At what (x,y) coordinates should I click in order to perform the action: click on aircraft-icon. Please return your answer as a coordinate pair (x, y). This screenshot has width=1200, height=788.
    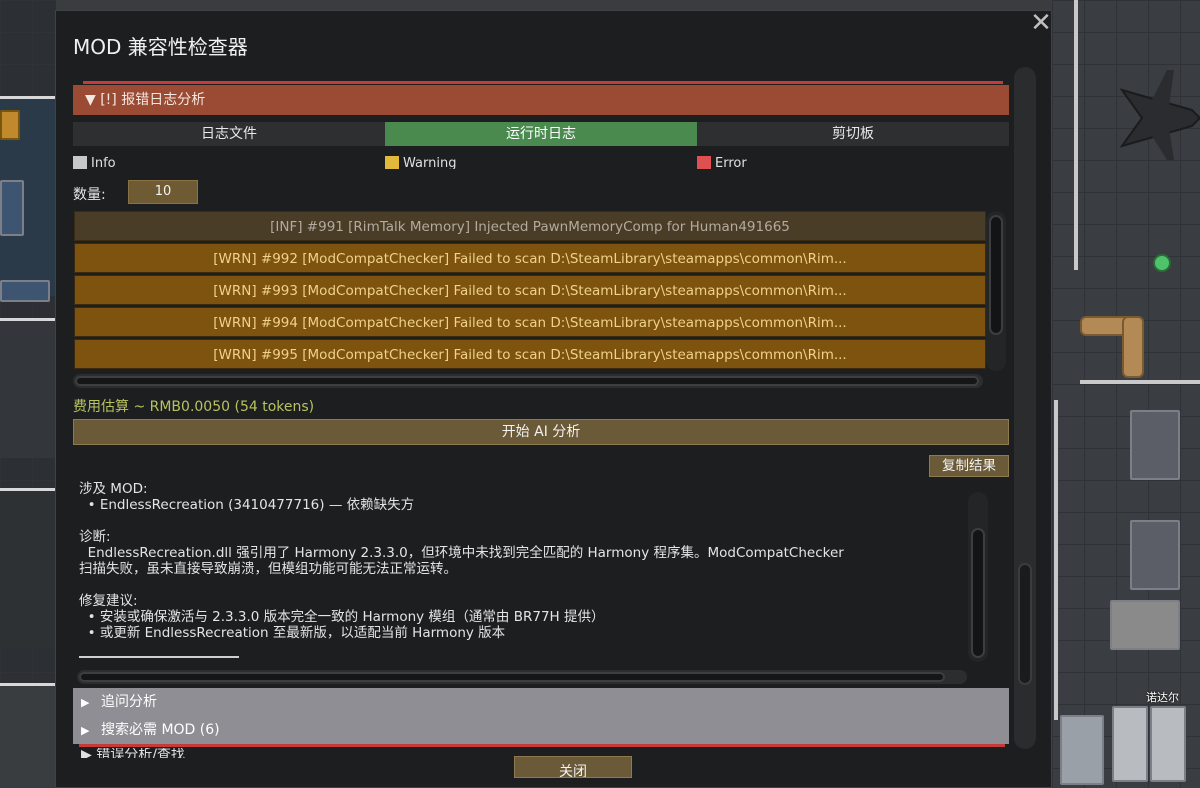
    Looking at the image, I should click on (1159, 115).